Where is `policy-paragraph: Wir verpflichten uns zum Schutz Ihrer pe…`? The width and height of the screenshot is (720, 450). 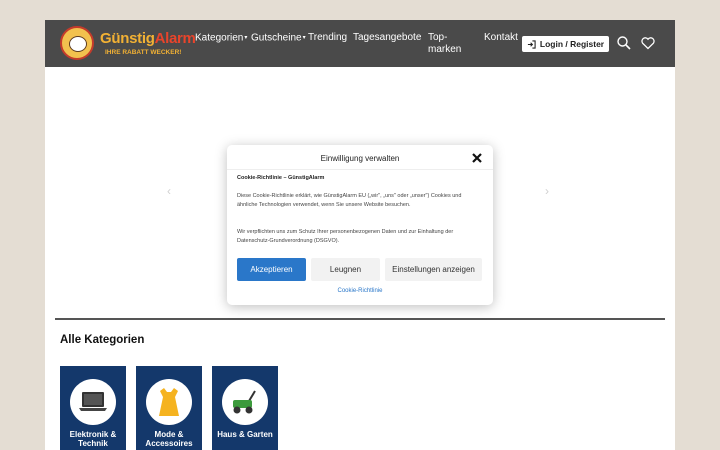
policy-paragraph: Wir verpflichten uns zum Schutz Ihrer pe… is located at coordinates (345, 236).